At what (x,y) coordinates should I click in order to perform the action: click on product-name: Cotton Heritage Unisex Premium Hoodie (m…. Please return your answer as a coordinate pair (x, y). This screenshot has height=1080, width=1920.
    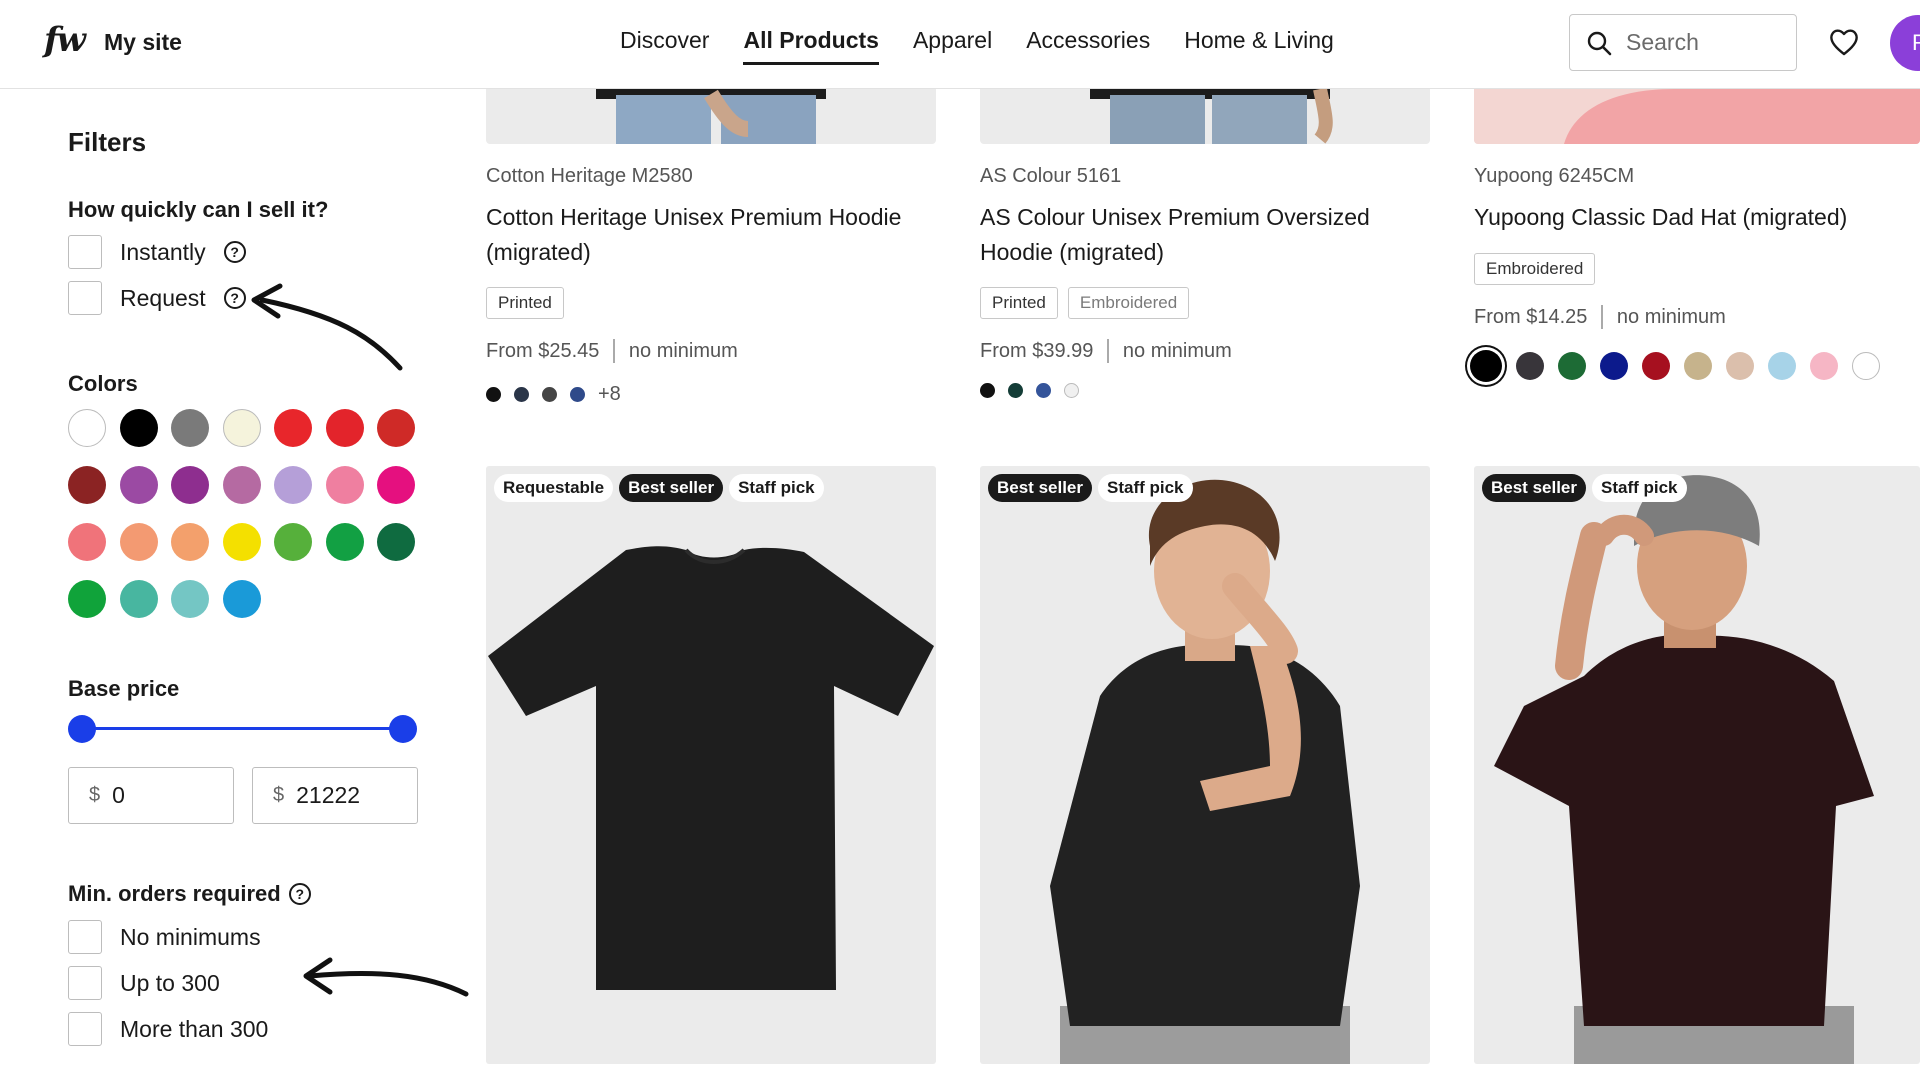
    Looking at the image, I should click on (711, 235).